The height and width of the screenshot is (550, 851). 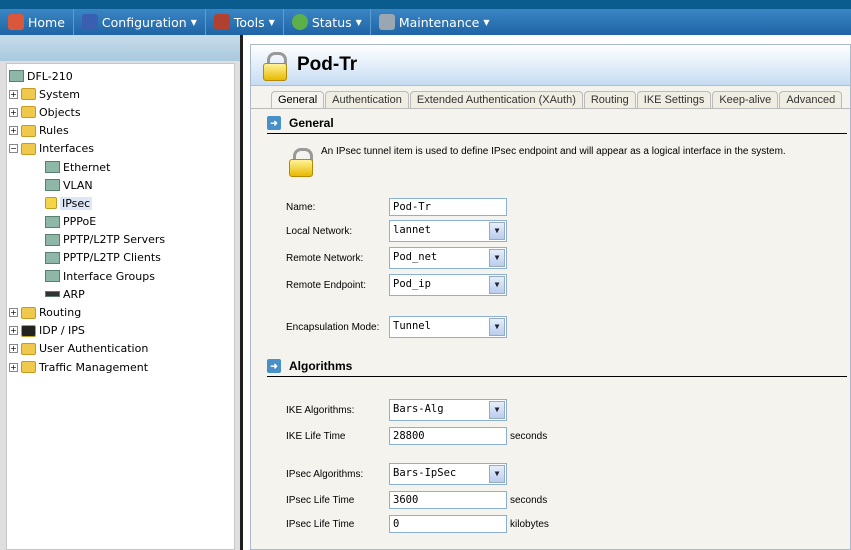 What do you see at coordinates (609, 99) in the screenshot?
I see `tab-routing: Routing` at bounding box center [609, 99].